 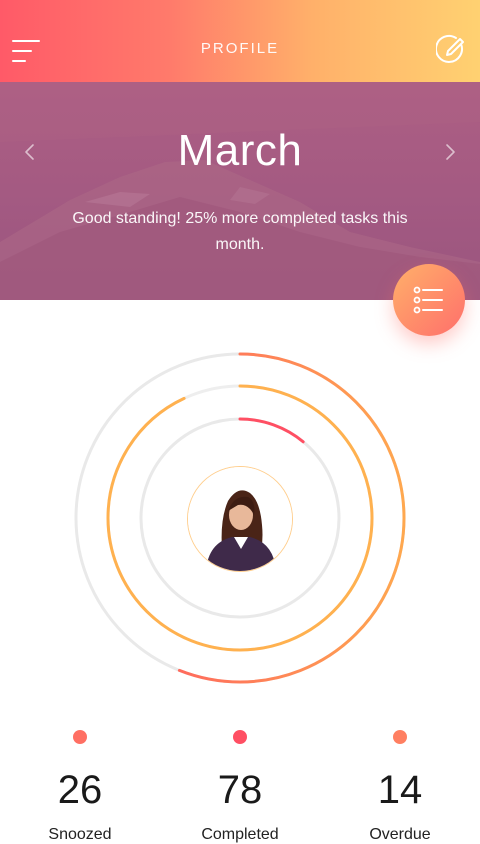 What do you see at coordinates (240, 737) in the screenshot?
I see `completed-dot` at bounding box center [240, 737].